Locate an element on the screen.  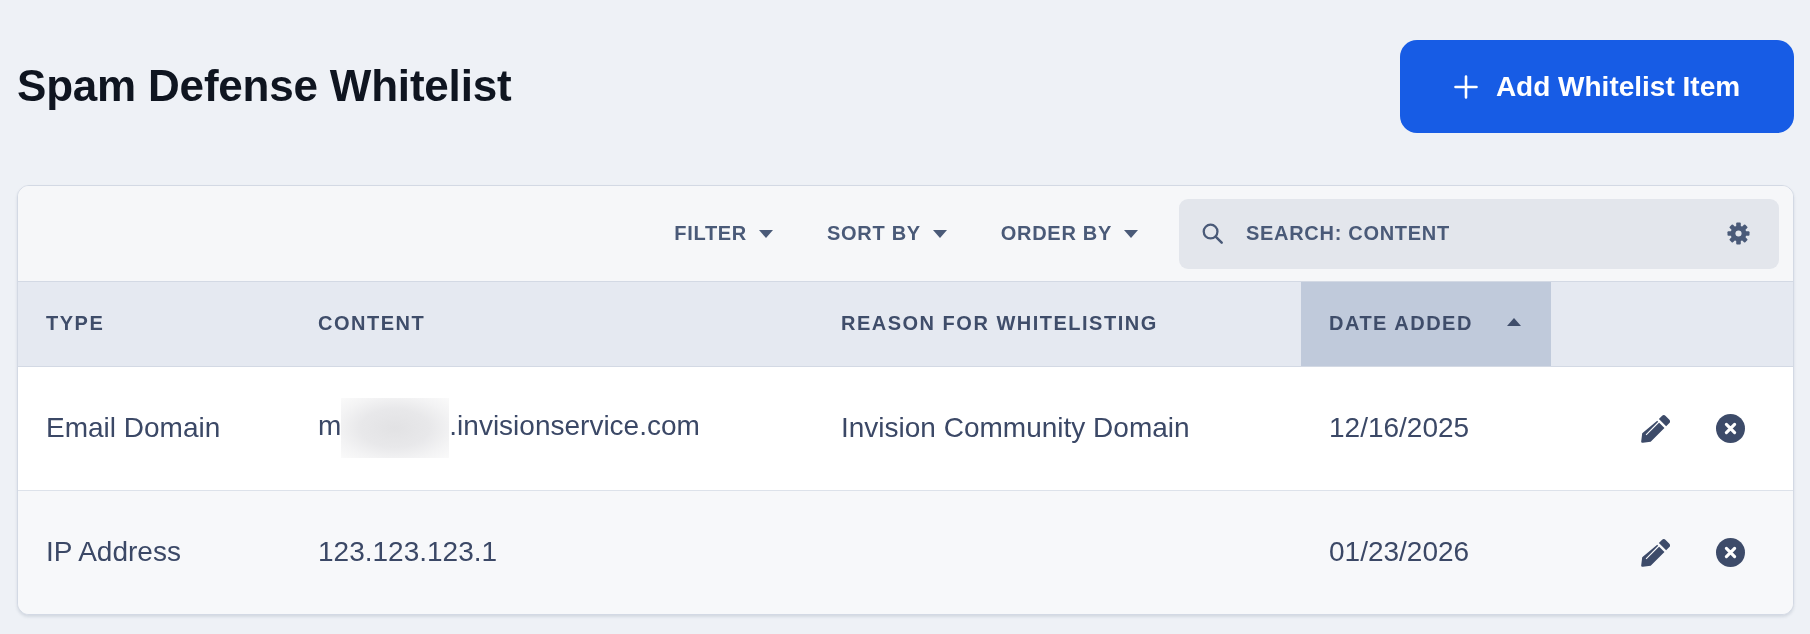
plus-icon is located at coordinates (1465, 86).